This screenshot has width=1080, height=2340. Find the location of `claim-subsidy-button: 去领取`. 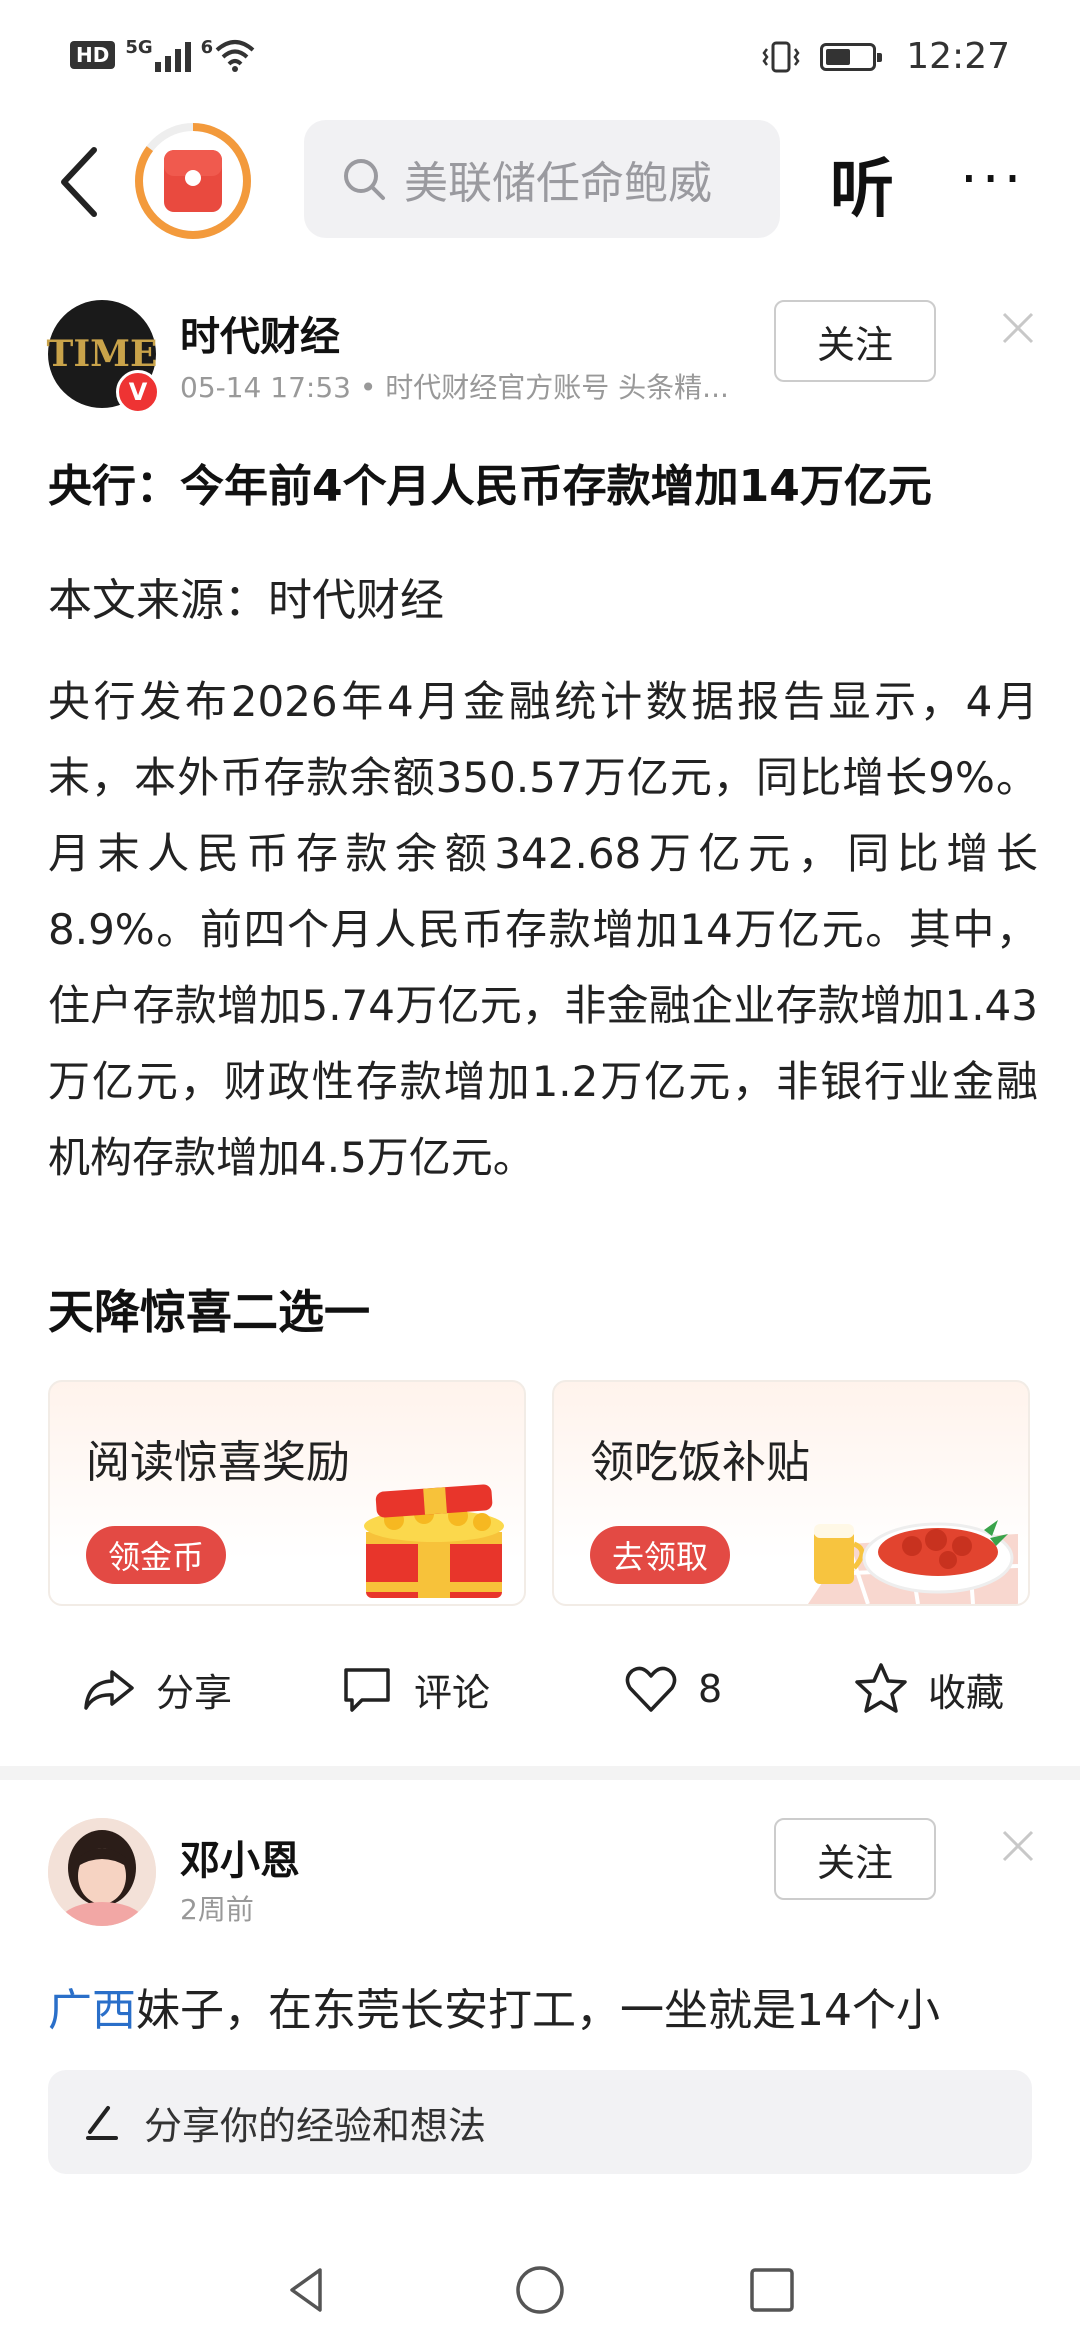

claim-subsidy-button: 去领取 is located at coordinates (660, 1555).